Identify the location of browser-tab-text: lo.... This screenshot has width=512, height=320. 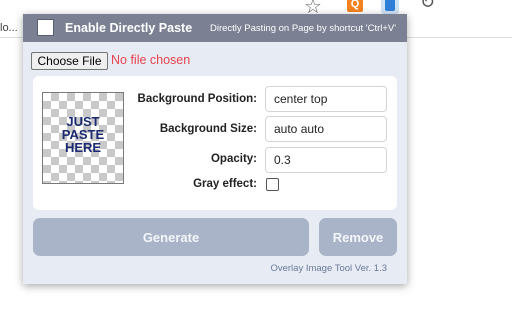
(9, 28).